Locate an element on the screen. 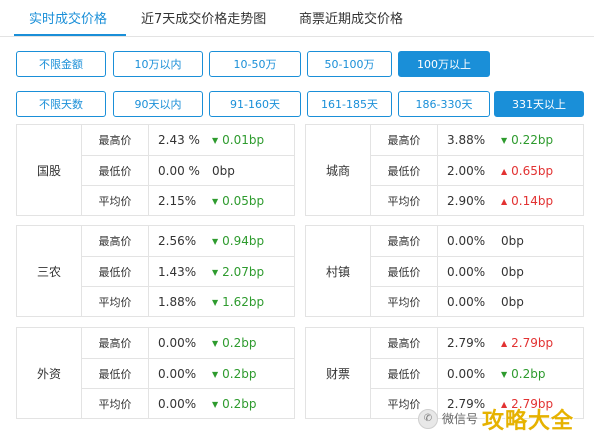 This screenshot has width=594, height=441. days-filter-any: 不限天数 is located at coordinates (61, 104).